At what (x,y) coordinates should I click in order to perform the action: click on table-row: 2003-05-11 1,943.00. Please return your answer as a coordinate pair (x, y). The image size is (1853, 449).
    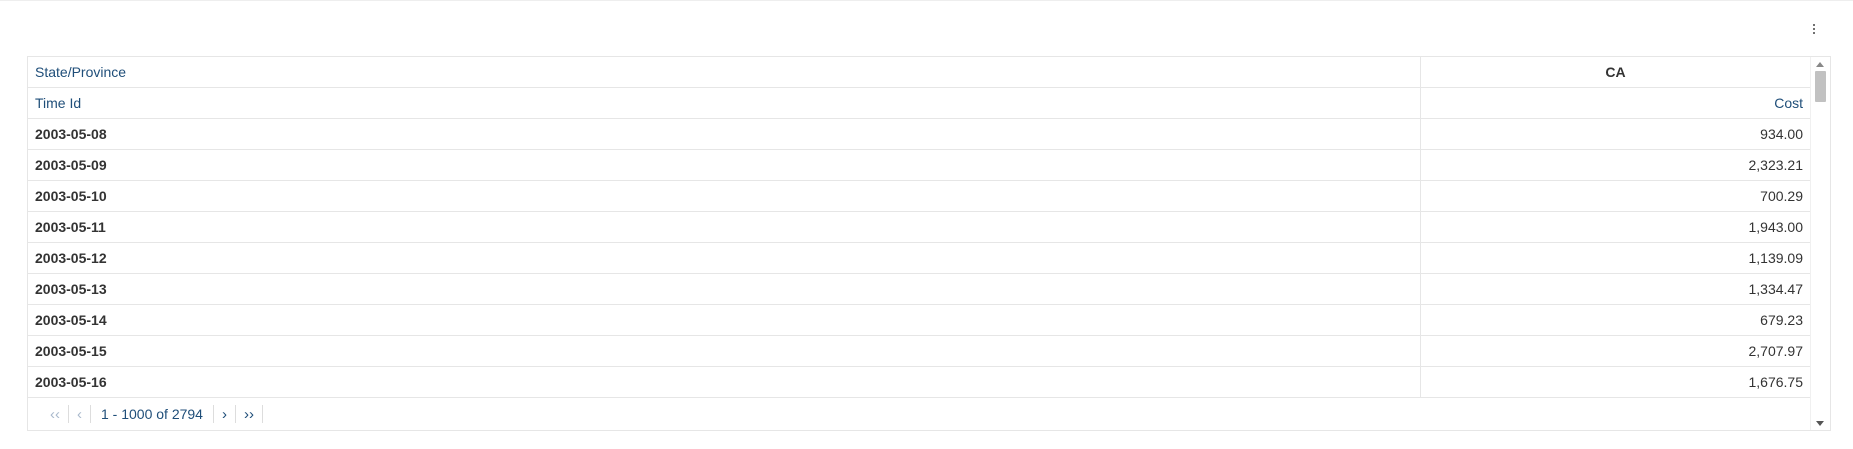
    Looking at the image, I should click on (919, 227).